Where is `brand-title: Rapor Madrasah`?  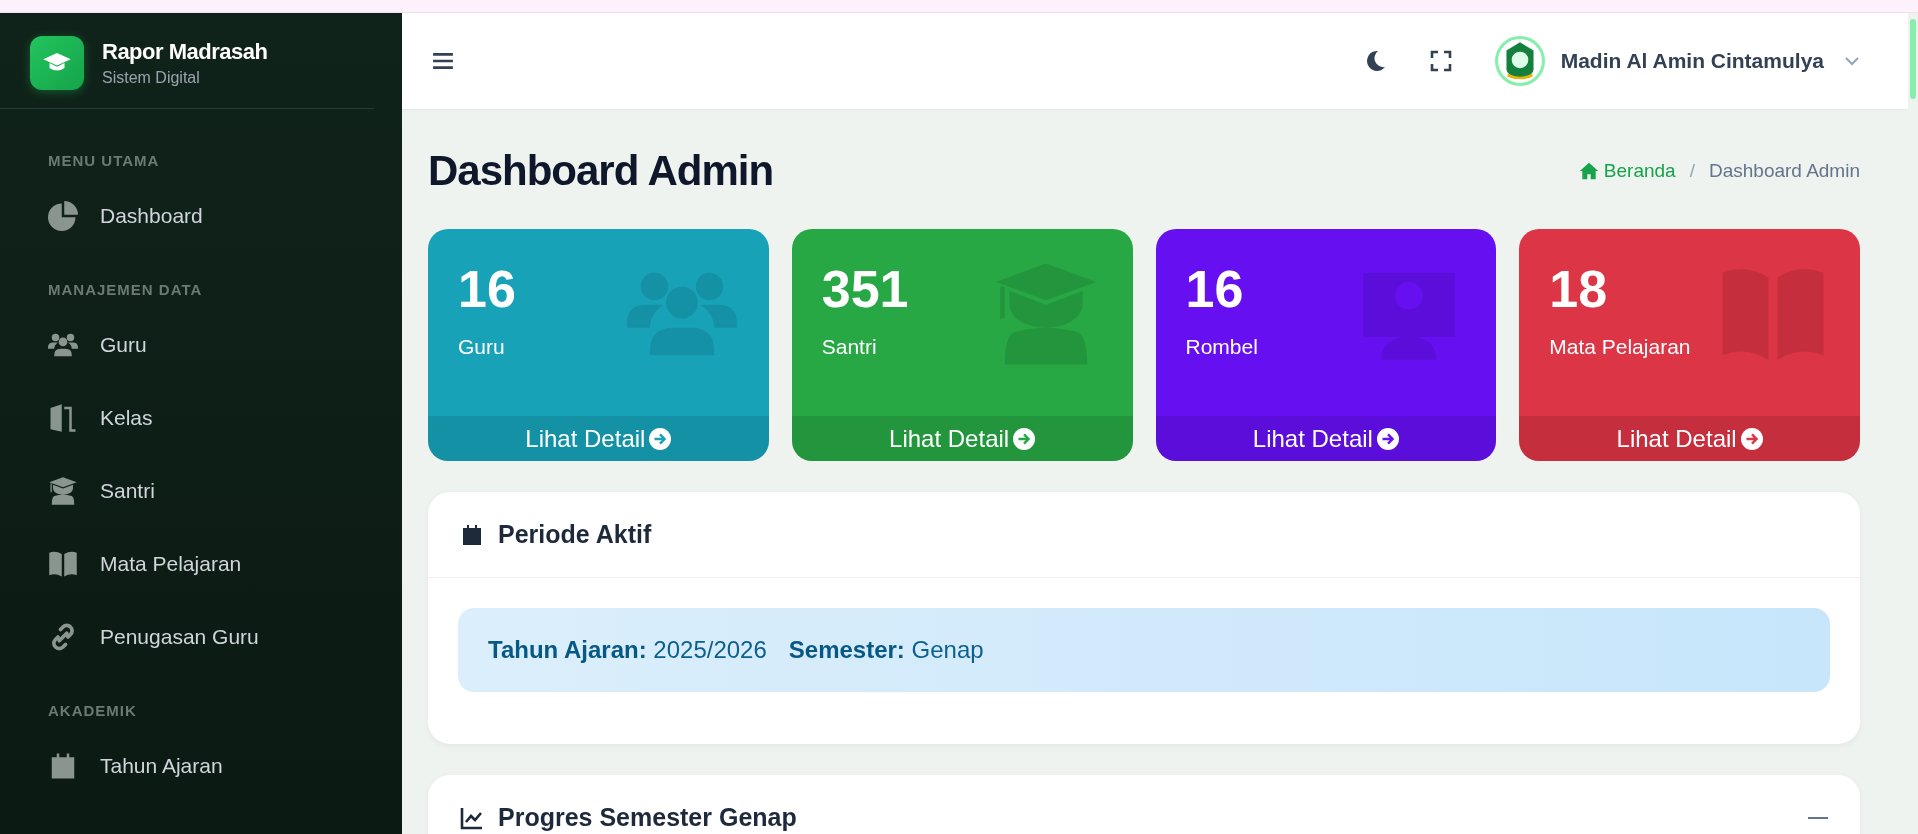 brand-title: Rapor Madrasah is located at coordinates (185, 52).